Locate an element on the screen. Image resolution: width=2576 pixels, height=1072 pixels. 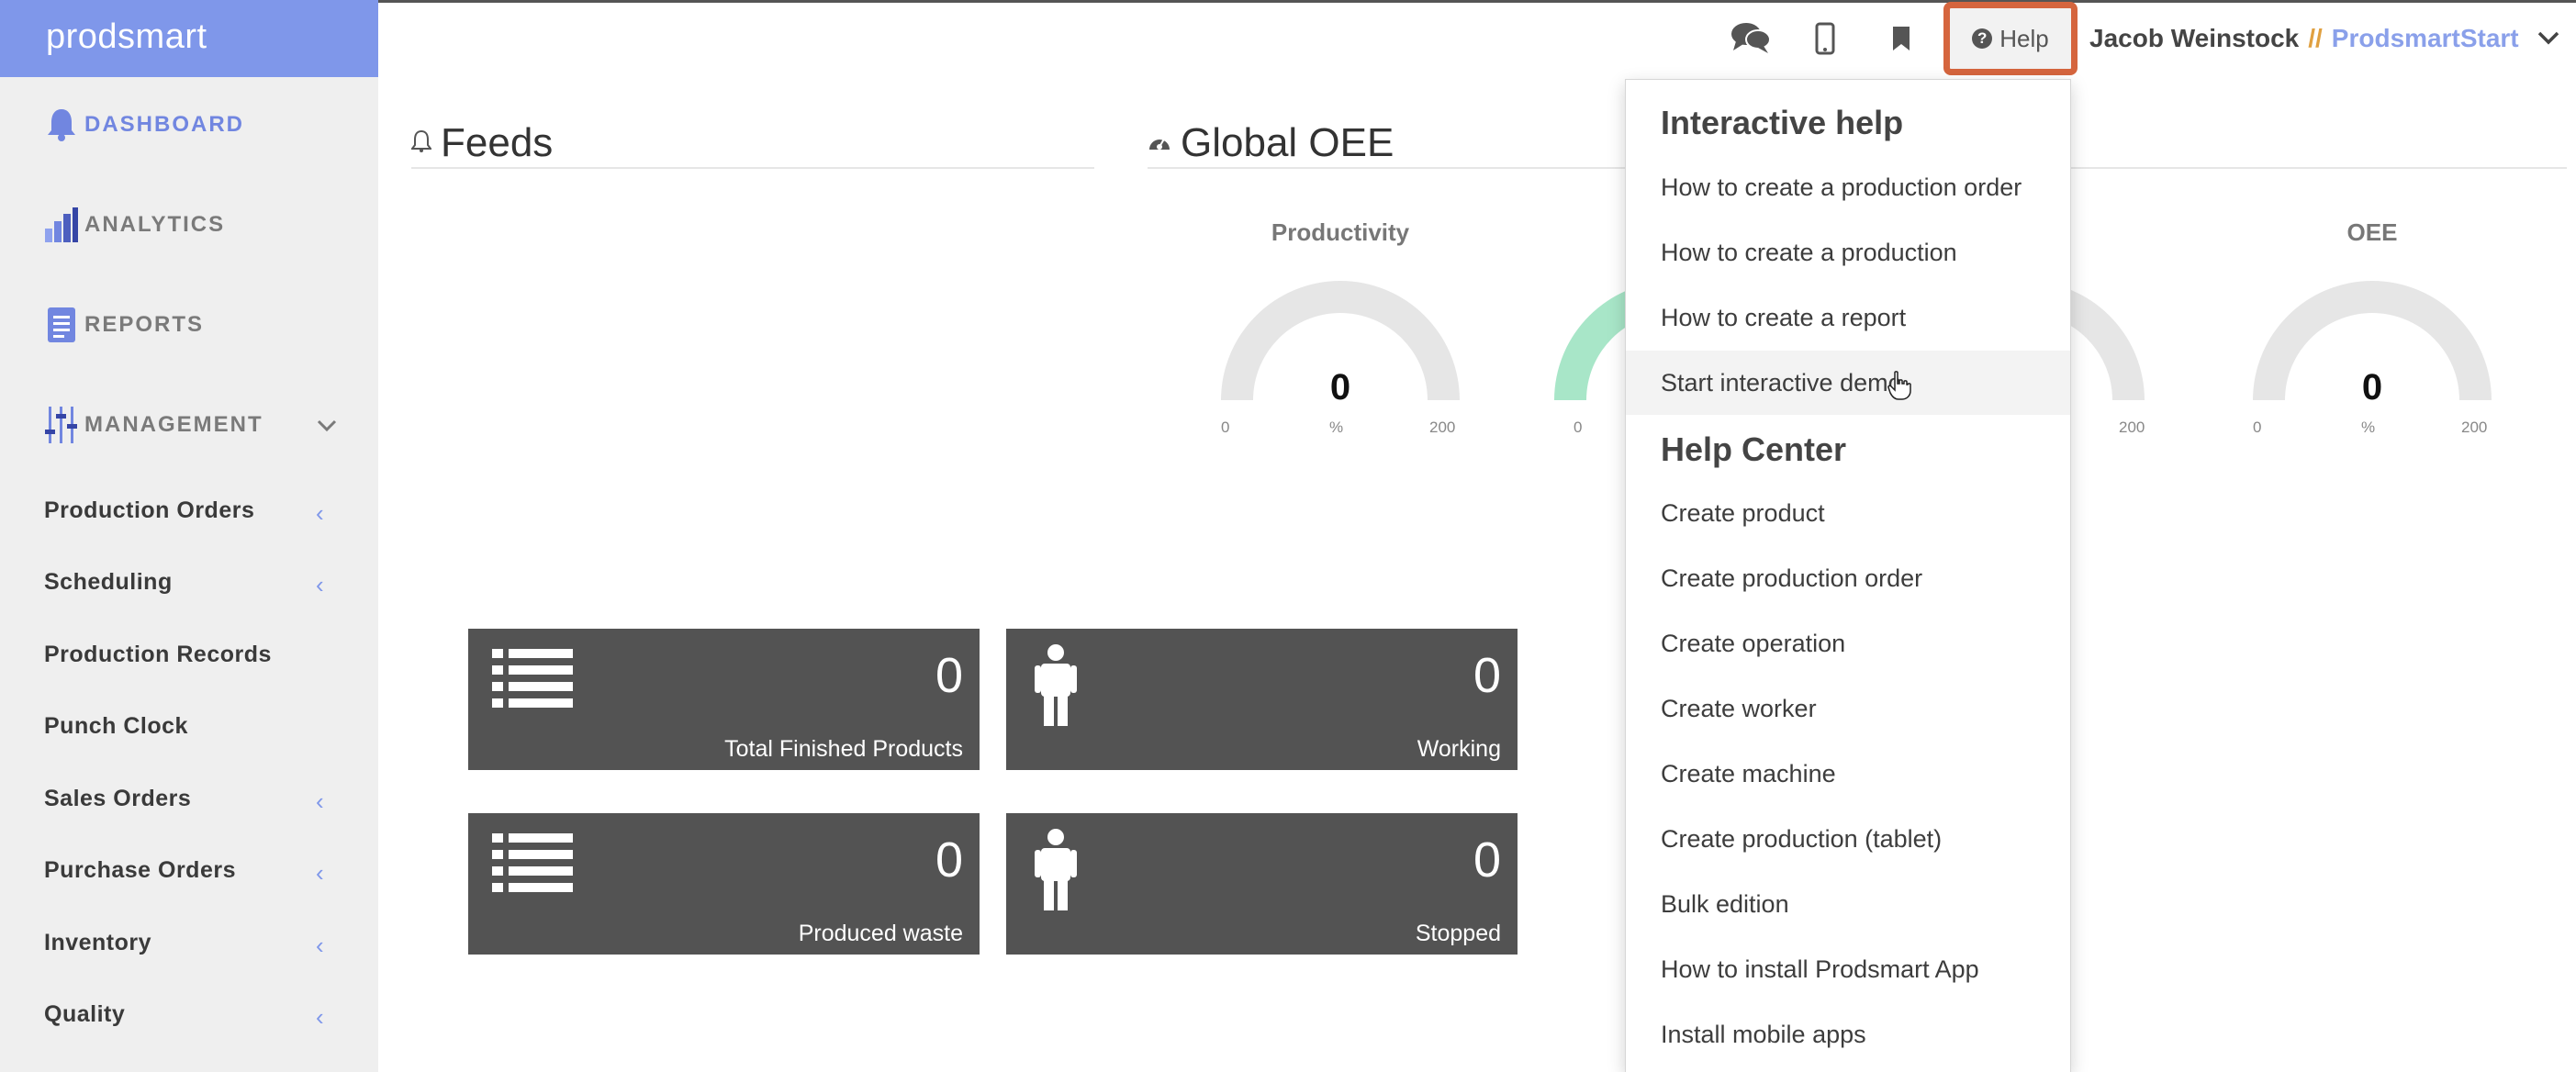
sidebar-item-inventory: Inventory ‹ is located at coordinates (189, 943).